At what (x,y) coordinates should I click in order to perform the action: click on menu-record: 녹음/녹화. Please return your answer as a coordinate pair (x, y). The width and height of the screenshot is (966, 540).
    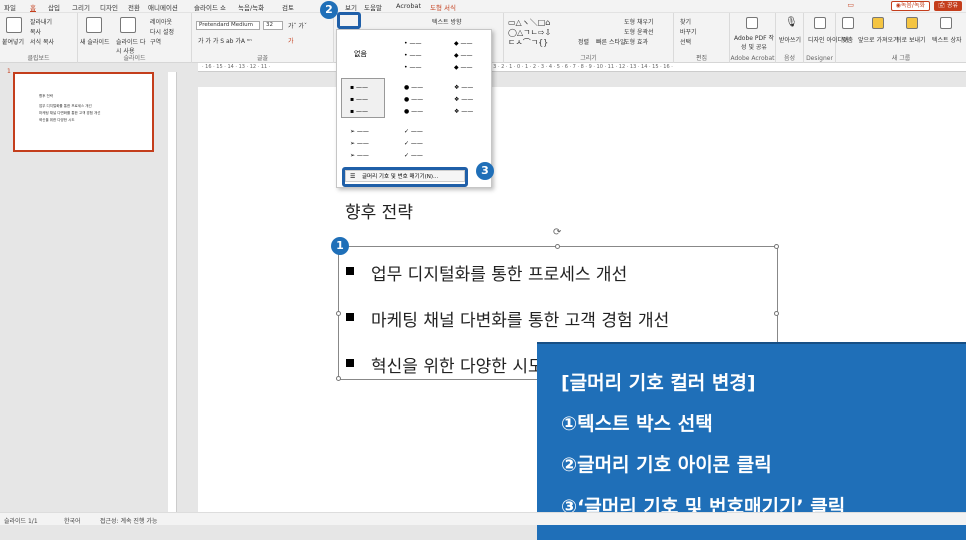
    Looking at the image, I should click on (251, 7).